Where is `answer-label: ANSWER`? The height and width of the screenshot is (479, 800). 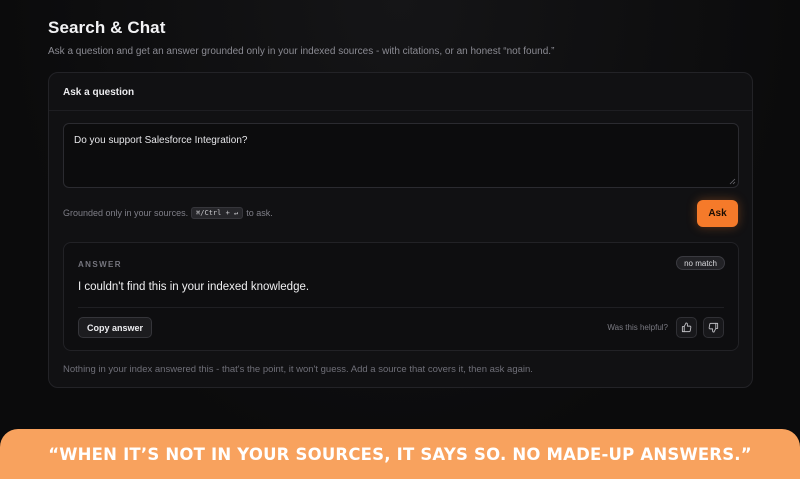
answer-label: ANSWER is located at coordinates (100, 264).